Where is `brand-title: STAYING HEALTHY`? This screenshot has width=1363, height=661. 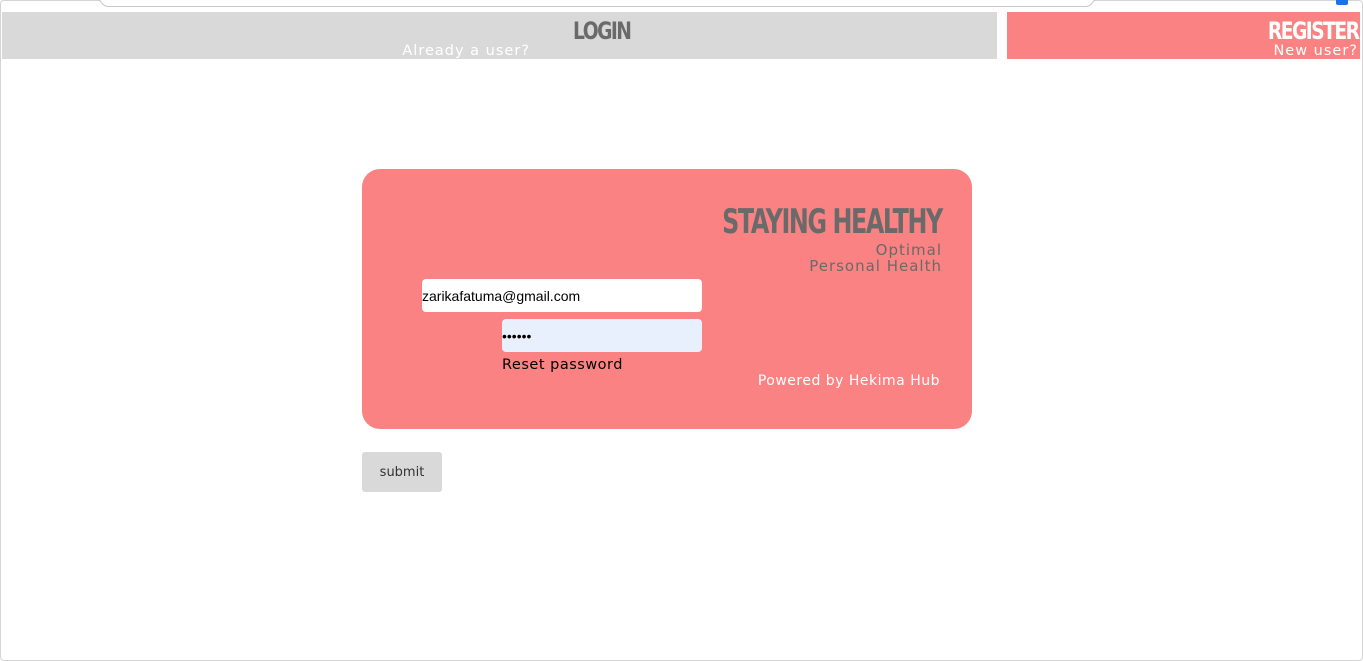
brand-title: STAYING HEALTHY is located at coordinates (832, 222).